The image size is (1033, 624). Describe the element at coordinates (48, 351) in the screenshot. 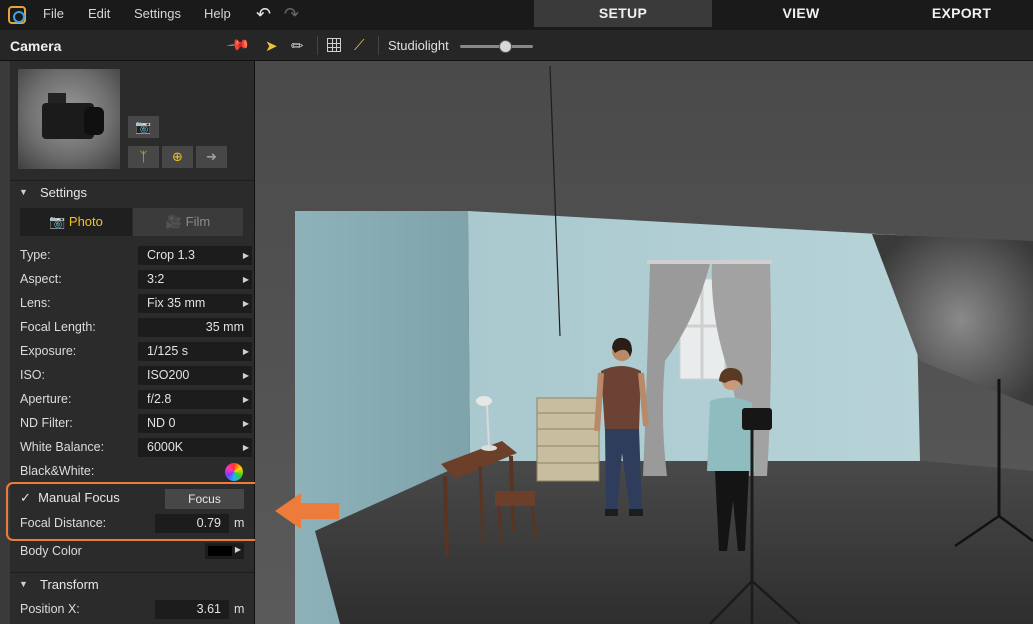

I see `exposure-label: Exposure:` at that location.